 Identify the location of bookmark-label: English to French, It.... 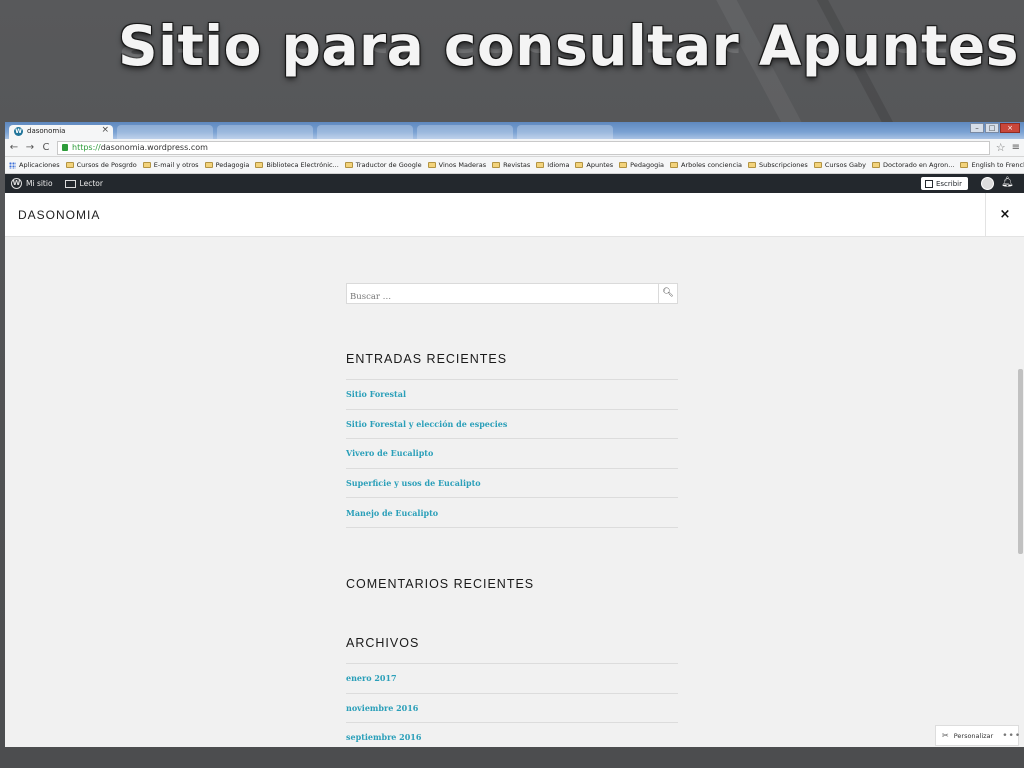
(997, 165).